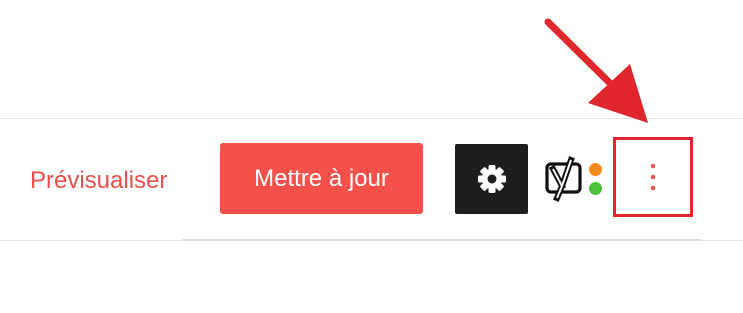 The image size is (743, 313). I want to click on vertical-ellipsis-icon, so click(653, 177).